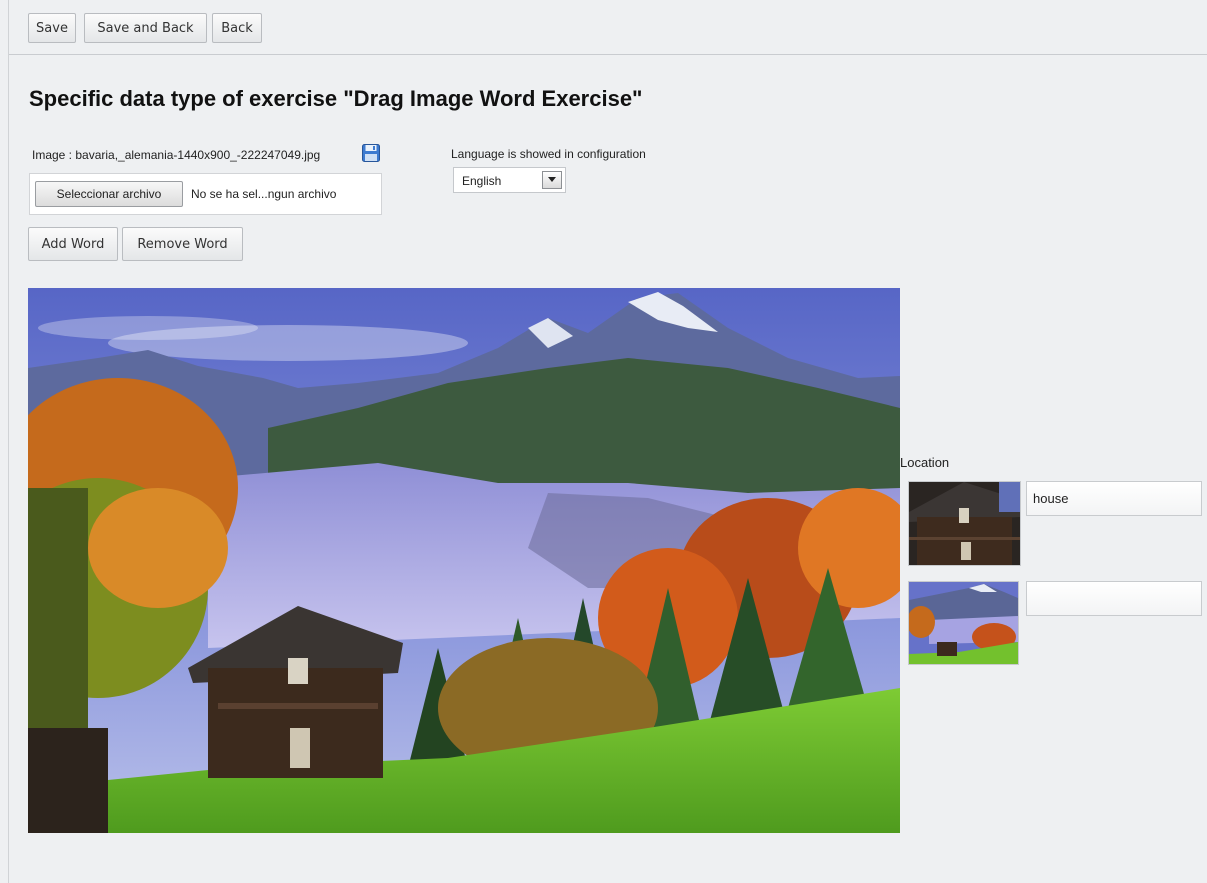 This screenshot has width=1207, height=883. What do you see at coordinates (1114, 598) in the screenshot?
I see `location-word-input` at bounding box center [1114, 598].